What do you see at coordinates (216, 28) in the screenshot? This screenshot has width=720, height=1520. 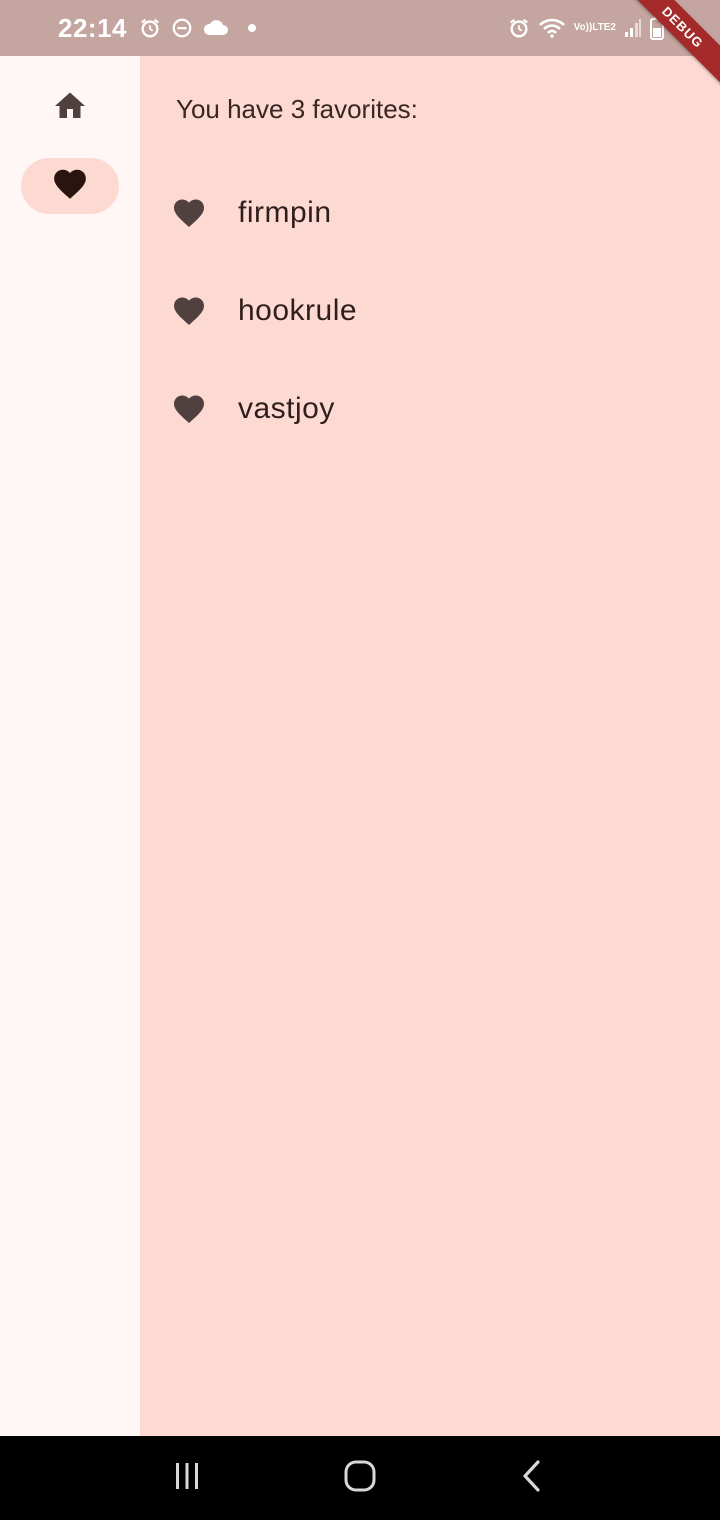 I see `cloud-icon` at bounding box center [216, 28].